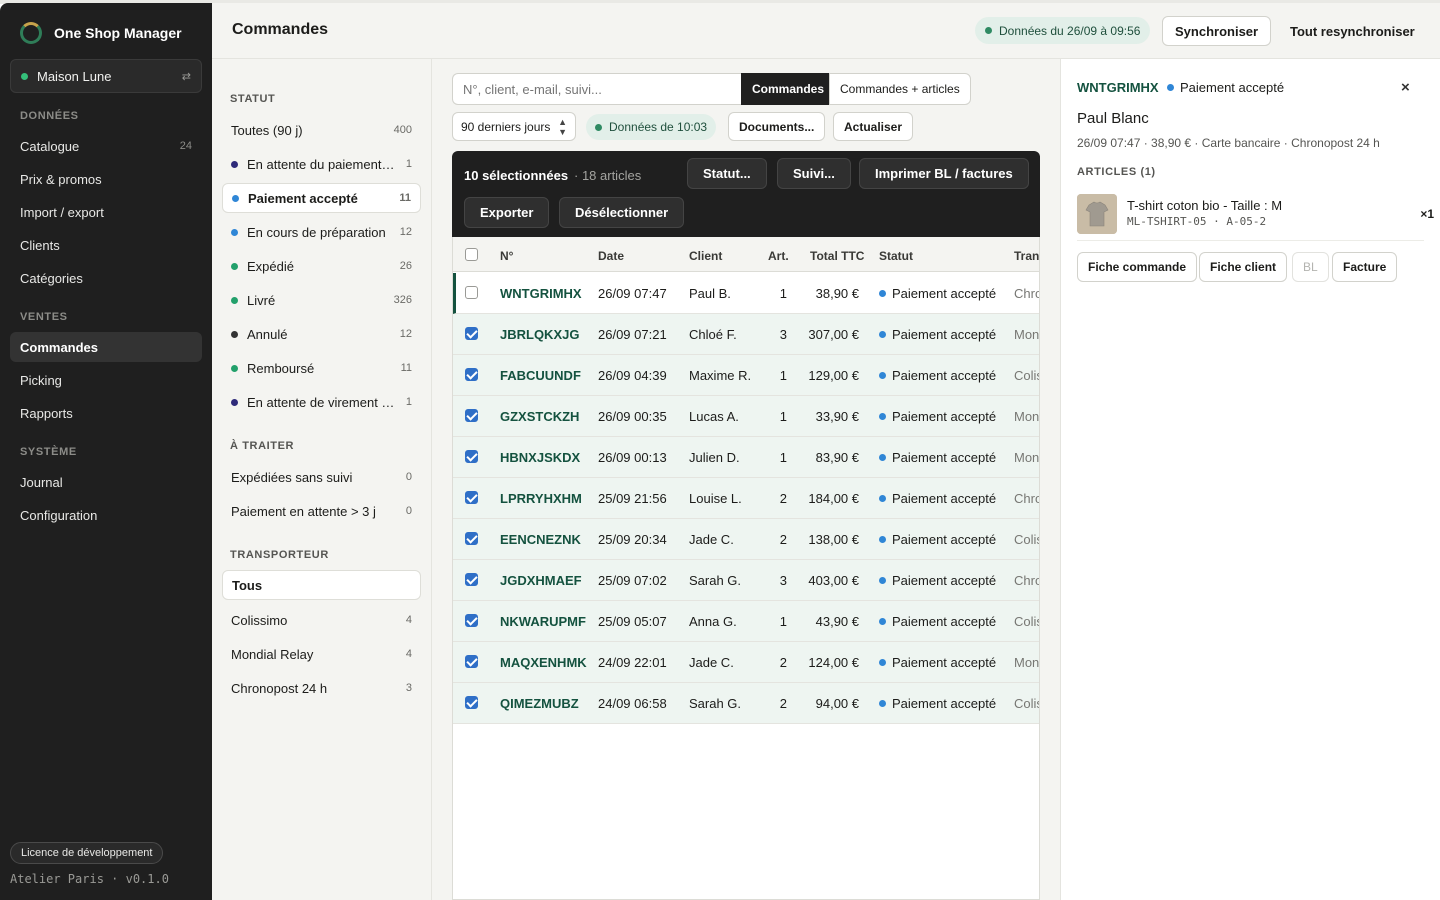 The image size is (1440, 900). I want to click on order-number-link: JGDXHMAEF, so click(541, 580).